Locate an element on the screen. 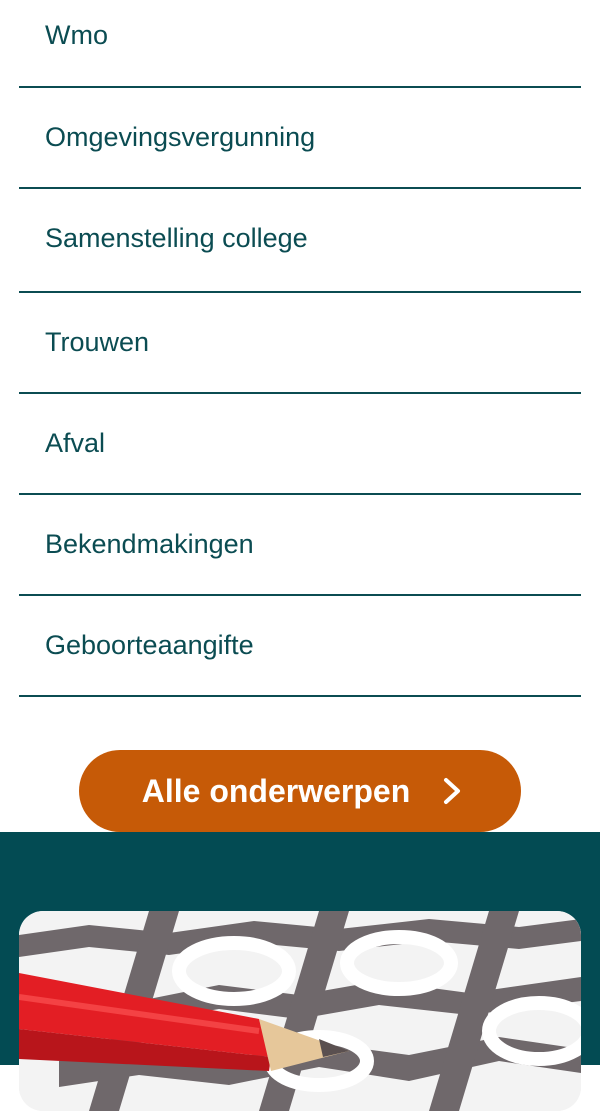  all-topics-button: Alle onderwerpen is located at coordinates (300, 791).